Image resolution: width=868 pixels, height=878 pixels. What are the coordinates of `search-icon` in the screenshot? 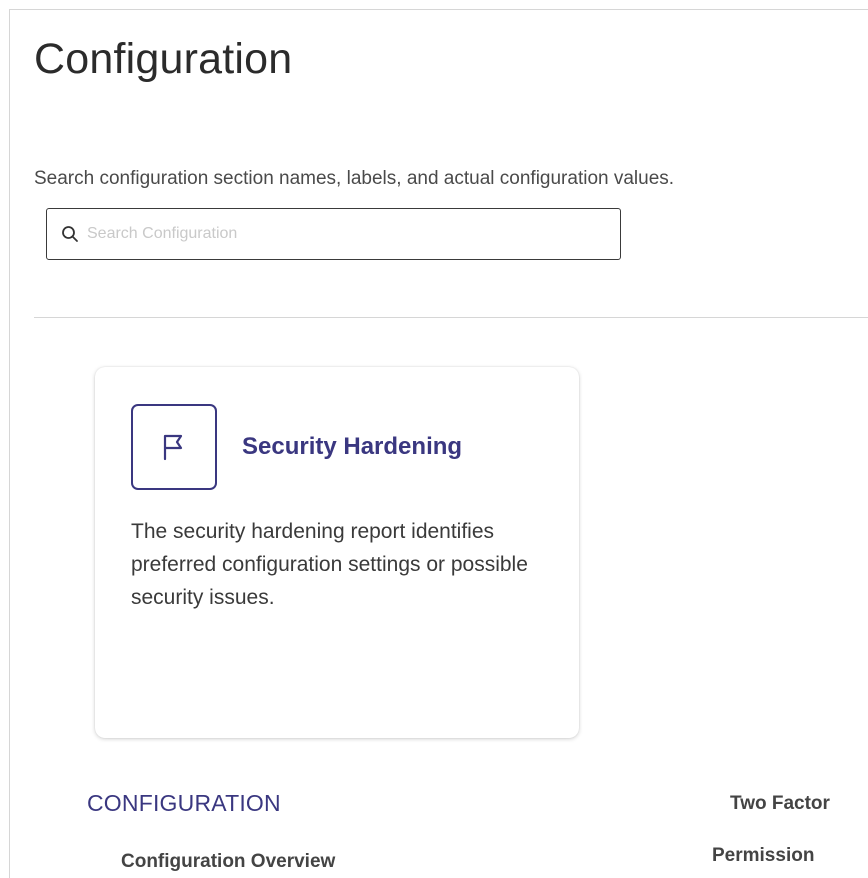 It's located at (70, 234).